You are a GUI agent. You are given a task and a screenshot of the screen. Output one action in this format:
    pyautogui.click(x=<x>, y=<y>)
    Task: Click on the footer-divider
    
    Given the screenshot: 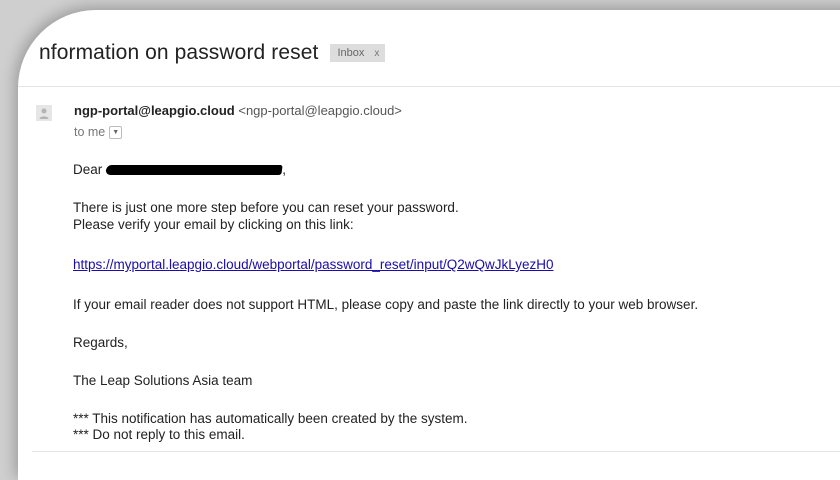 What is the action you would take?
    pyautogui.click(x=436, y=451)
    